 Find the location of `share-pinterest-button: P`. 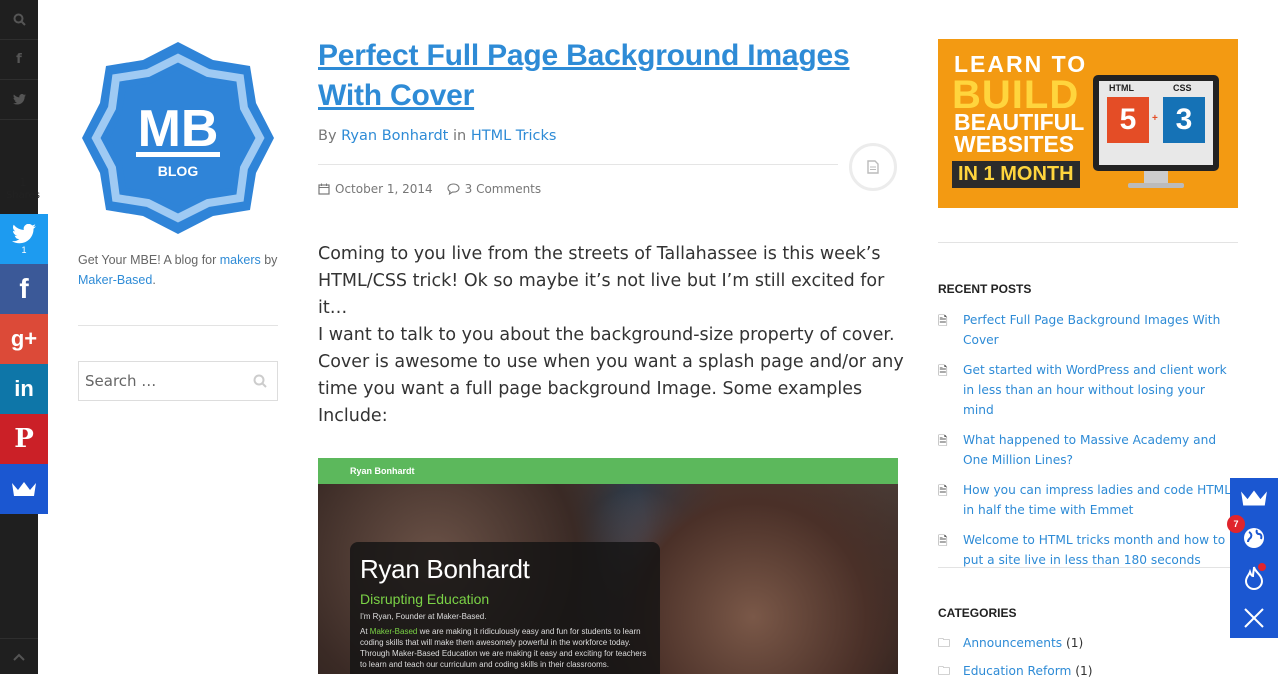

share-pinterest-button: P is located at coordinates (24, 439).